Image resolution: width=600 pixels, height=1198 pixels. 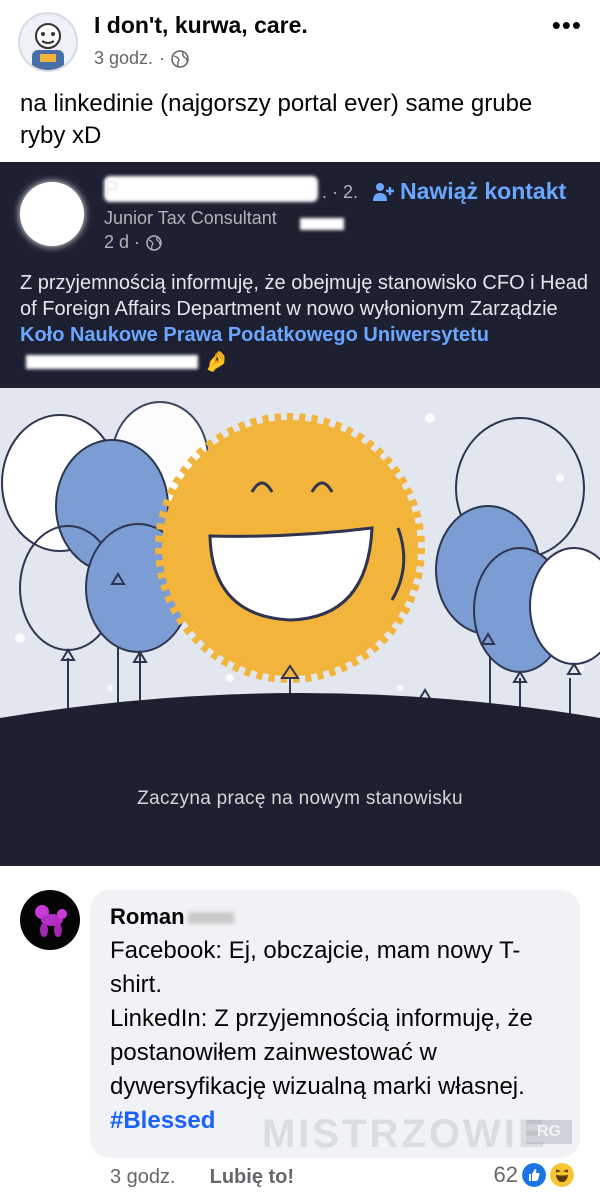 I want to click on connect-button: Nawiąż kontakt, so click(x=469, y=191).